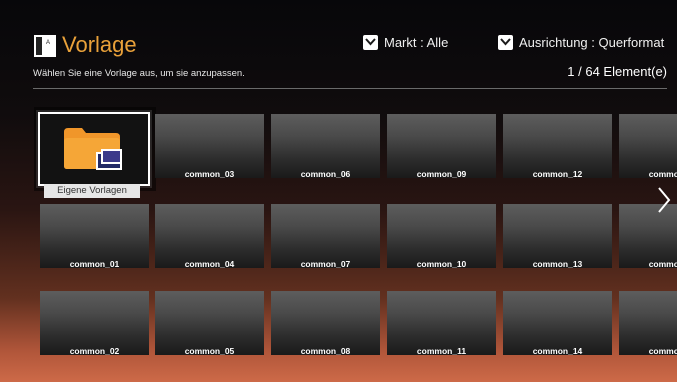 Image resolution: width=677 pixels, height=382 pixels. Describe the element at coordinates (662, 351) in the screenshot. I see `template-label: common_17` at that location.